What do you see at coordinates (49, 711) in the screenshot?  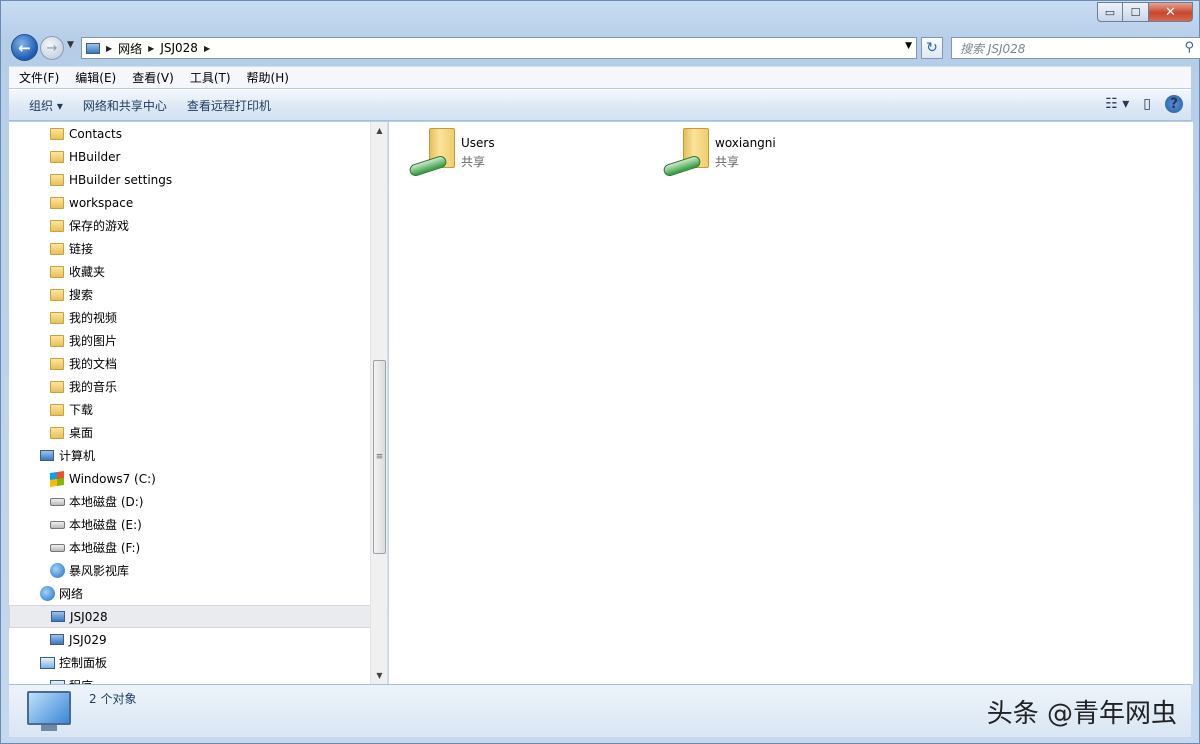 I see `network-computer-large-icon` at bounding box center [49, 711].